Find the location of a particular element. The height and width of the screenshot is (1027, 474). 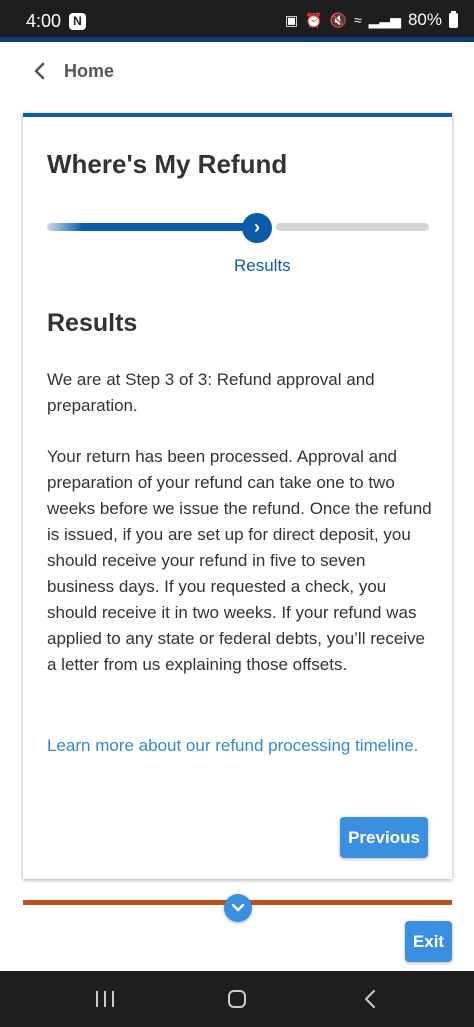

back-icon is located at coordinates (370, 999).